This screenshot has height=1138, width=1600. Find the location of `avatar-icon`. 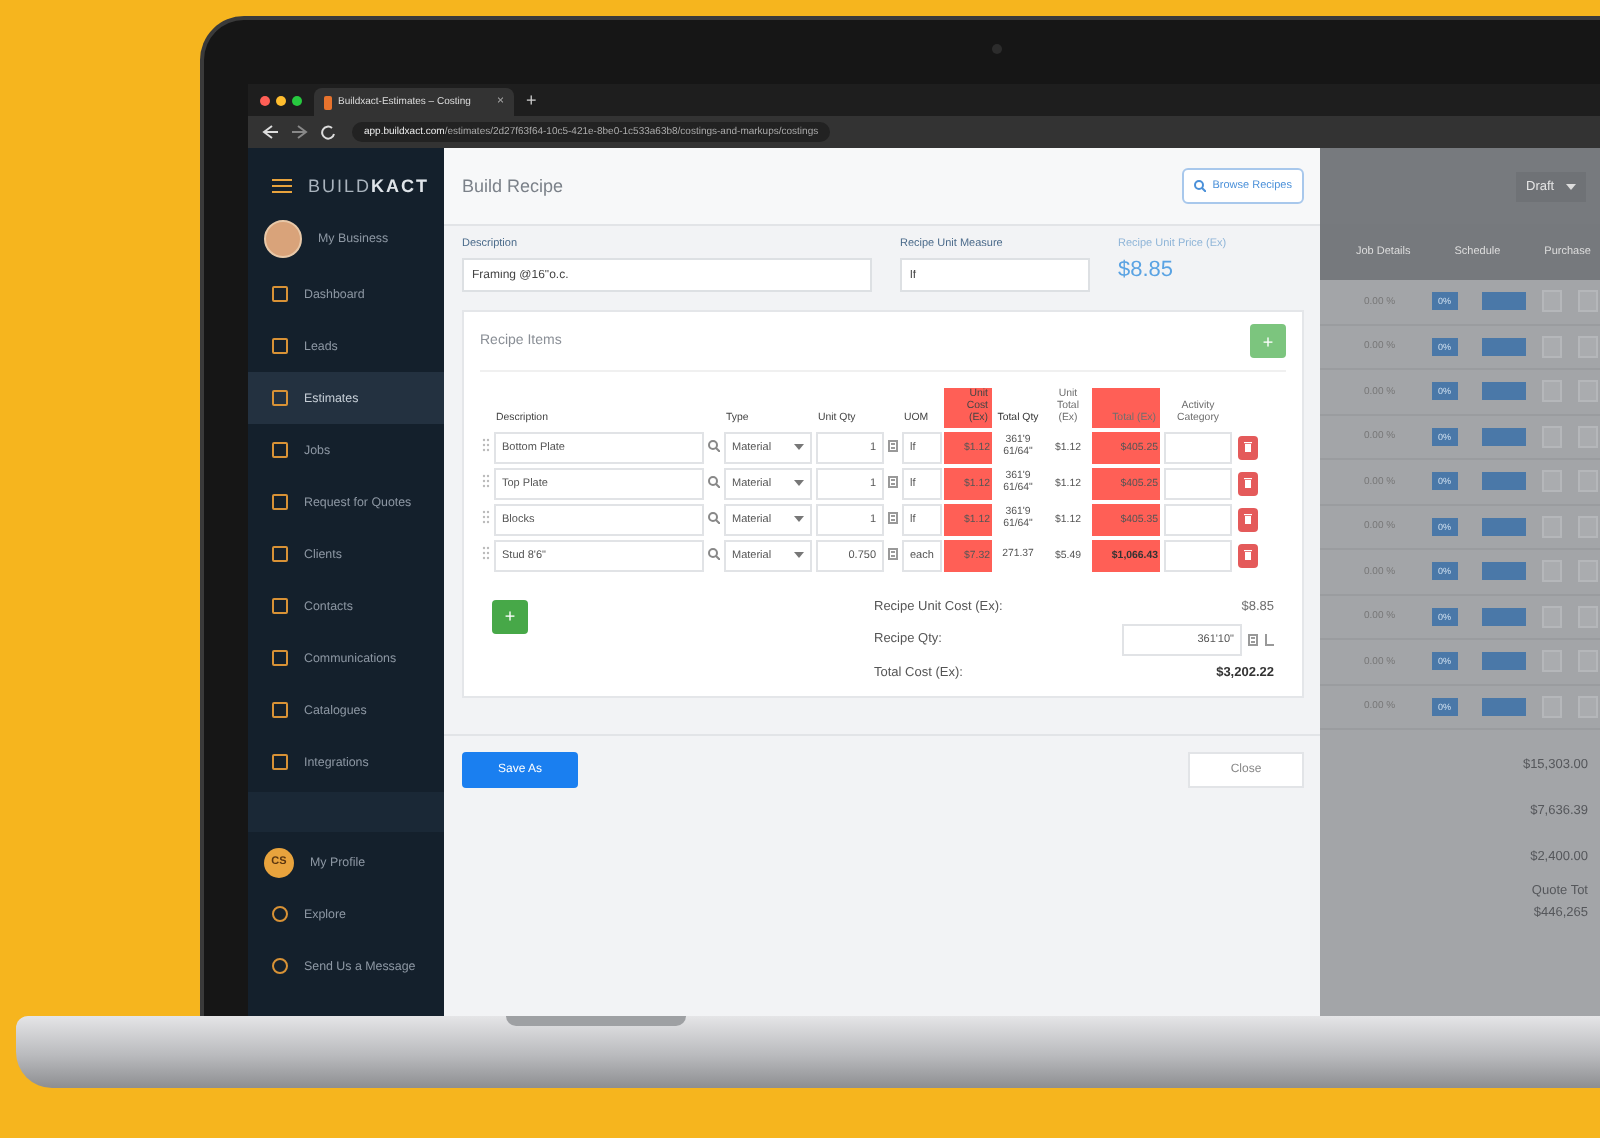

avatar-icon is located at coordinates (283, 238).